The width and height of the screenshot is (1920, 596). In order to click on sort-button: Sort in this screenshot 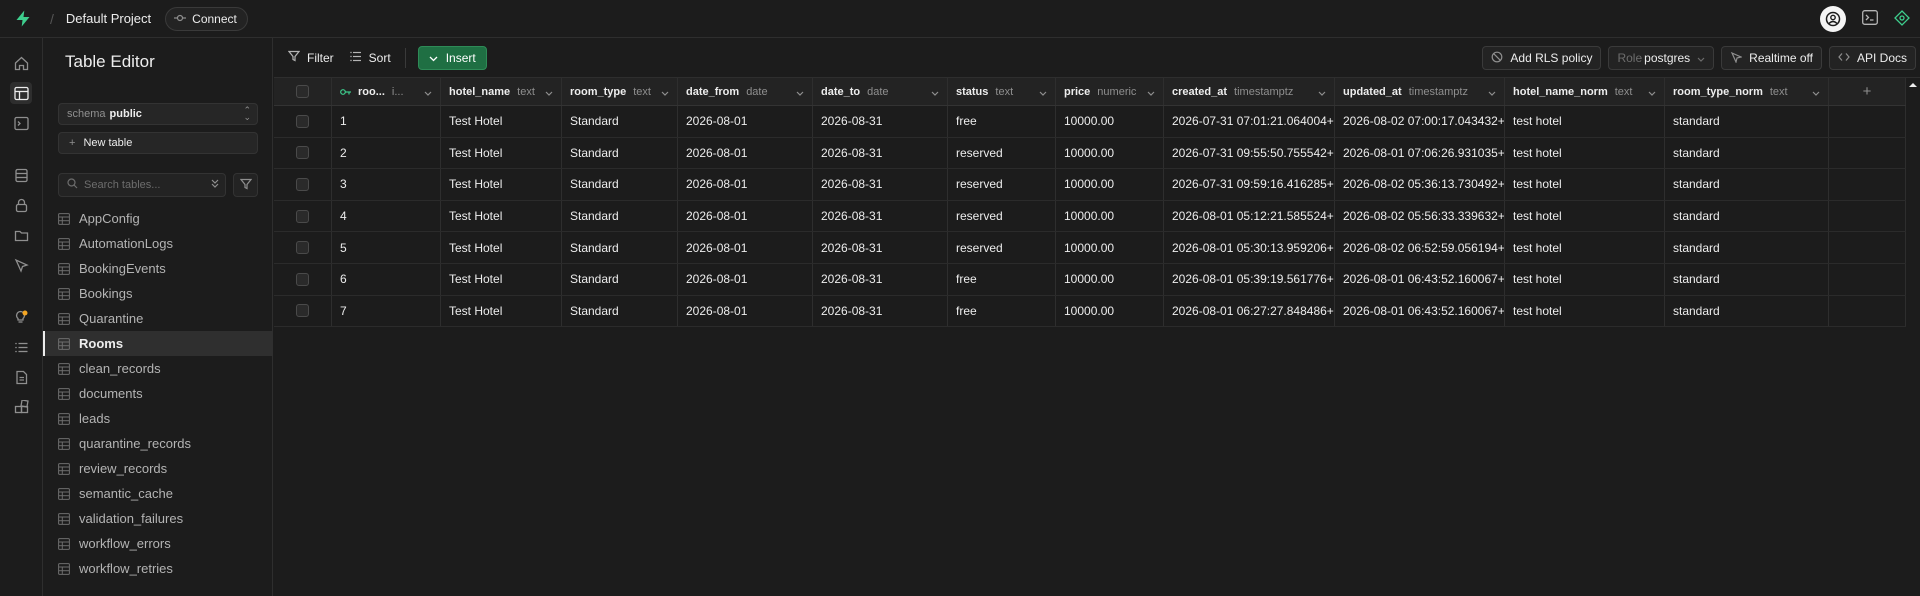, I will do `click(370, 58)`.